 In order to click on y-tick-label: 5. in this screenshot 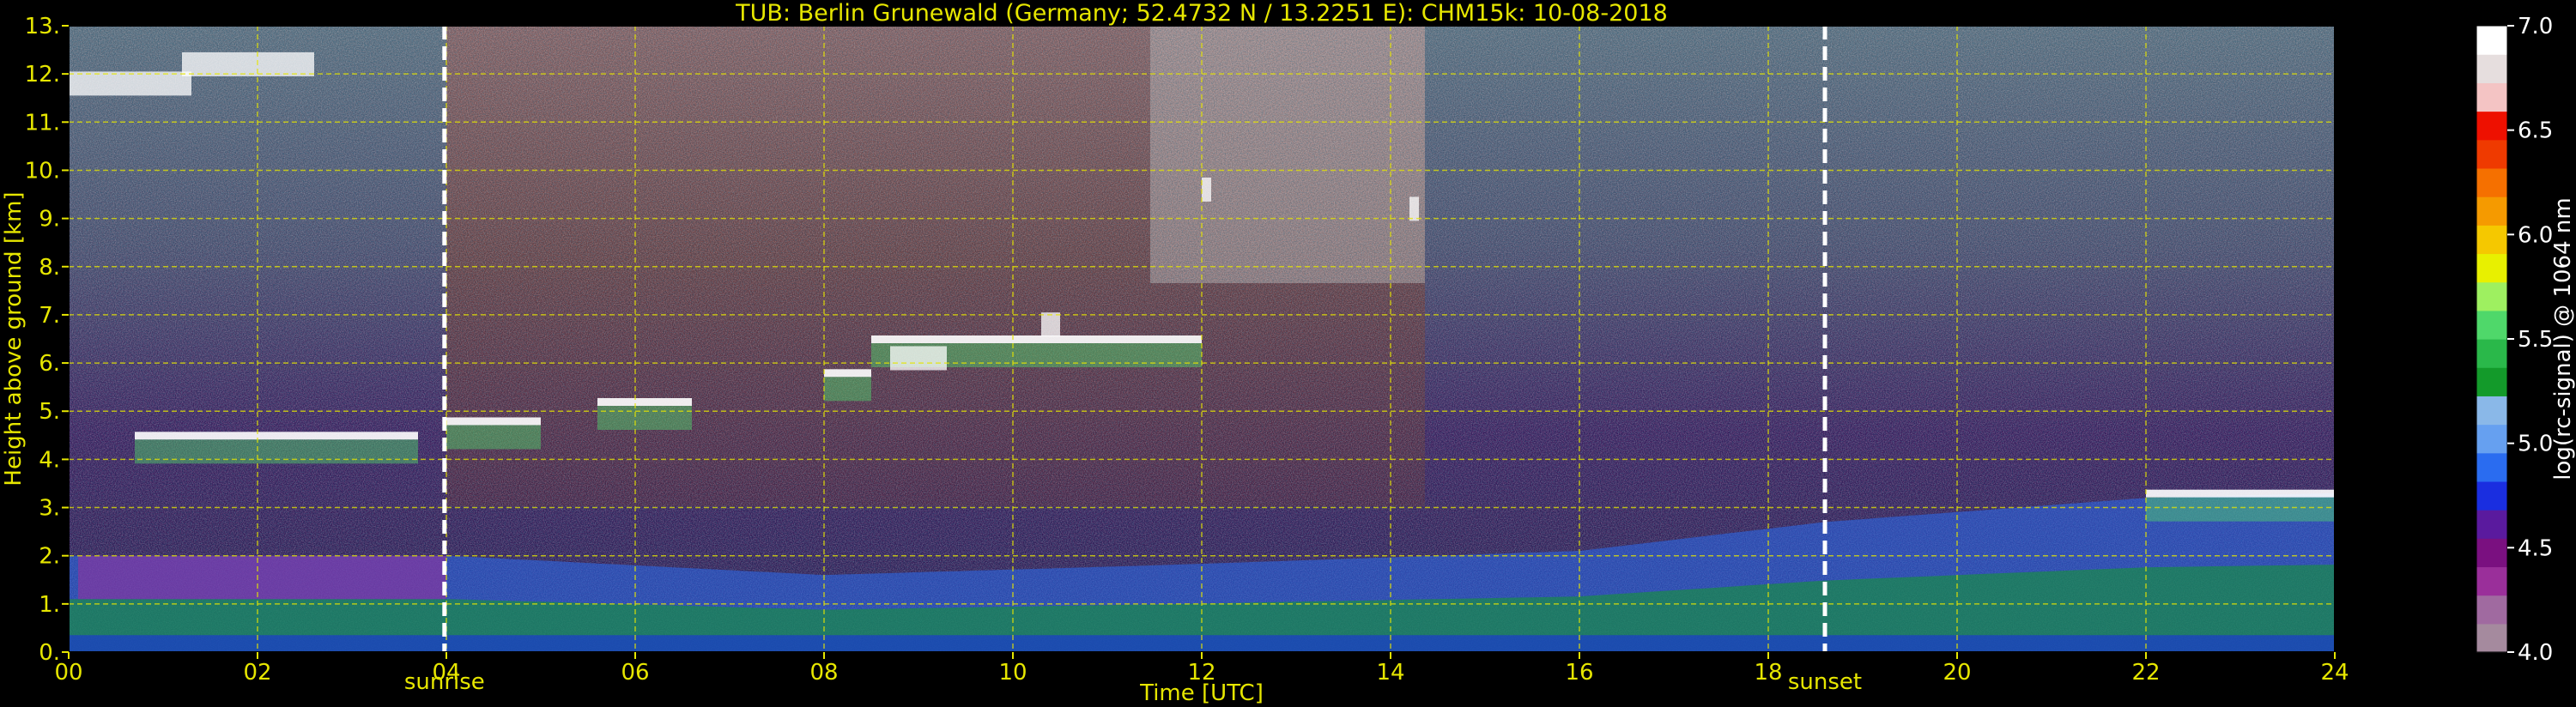, I will do `click(49, 412)`.